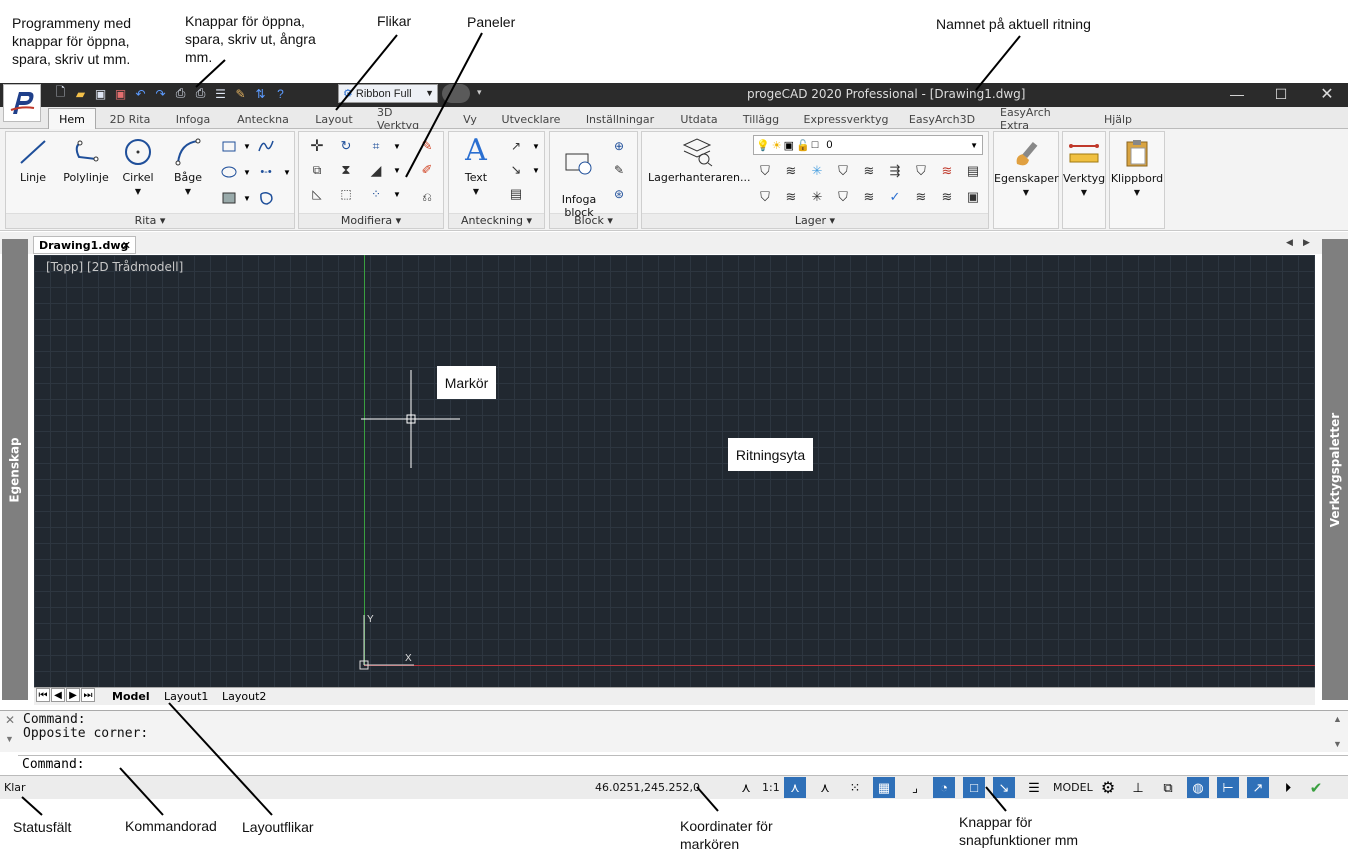 The height and width of the screenshot is (855, 1366). I want to click on tools-button: Verktyg ▼, so click(1084, 168).